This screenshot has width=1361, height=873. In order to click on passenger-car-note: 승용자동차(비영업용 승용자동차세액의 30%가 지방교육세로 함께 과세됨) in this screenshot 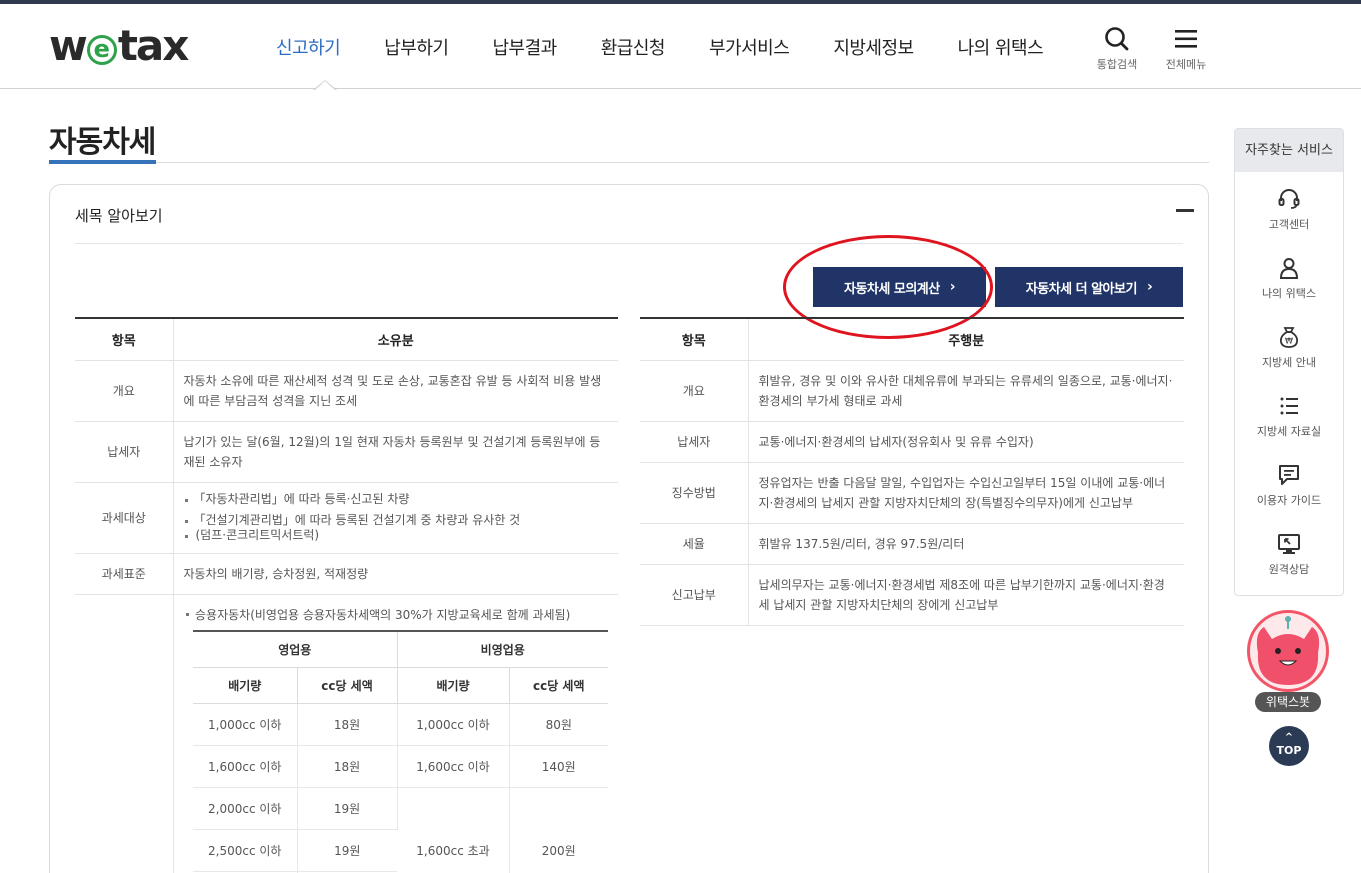, I will do `click(377, 614)`.